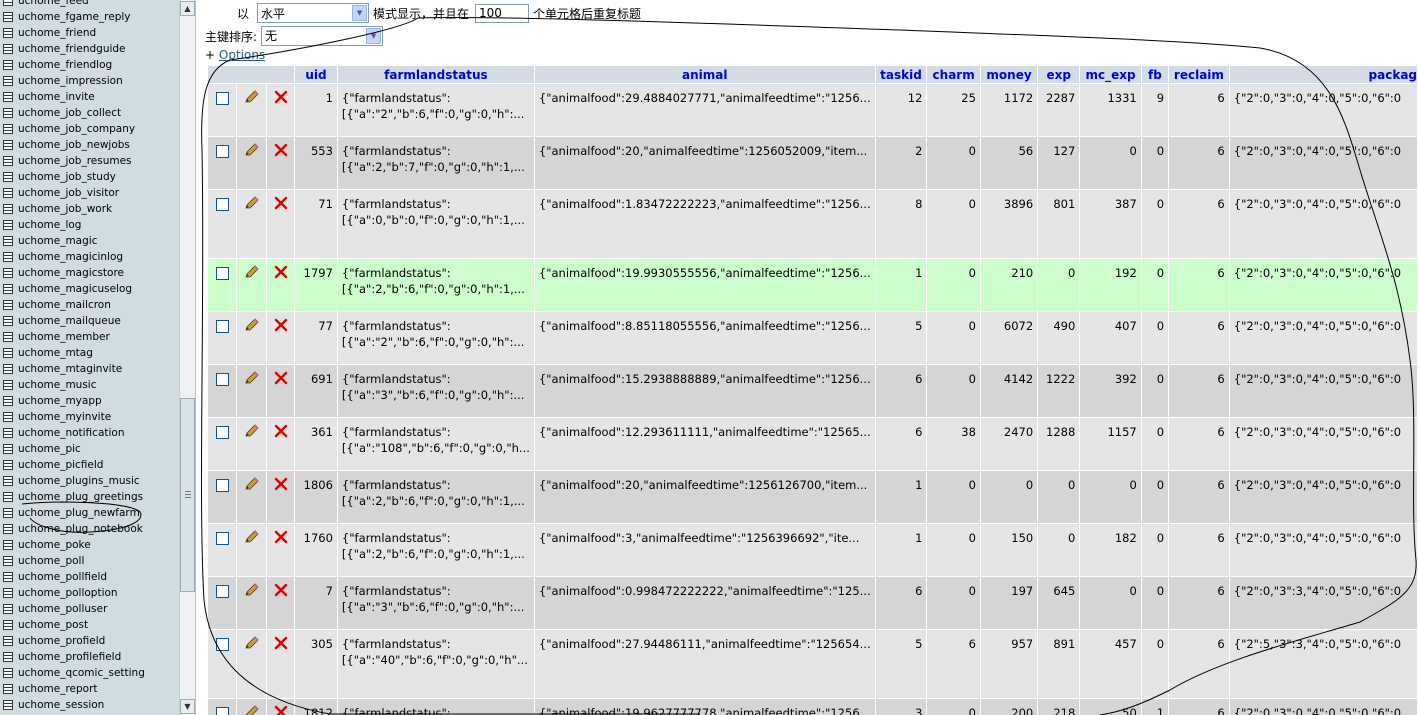  What do you see at coordinates (71, 273) in the screenshot?
I see `sidebar-table-label: uchome_magicstore` at bounding box center [71, 273].